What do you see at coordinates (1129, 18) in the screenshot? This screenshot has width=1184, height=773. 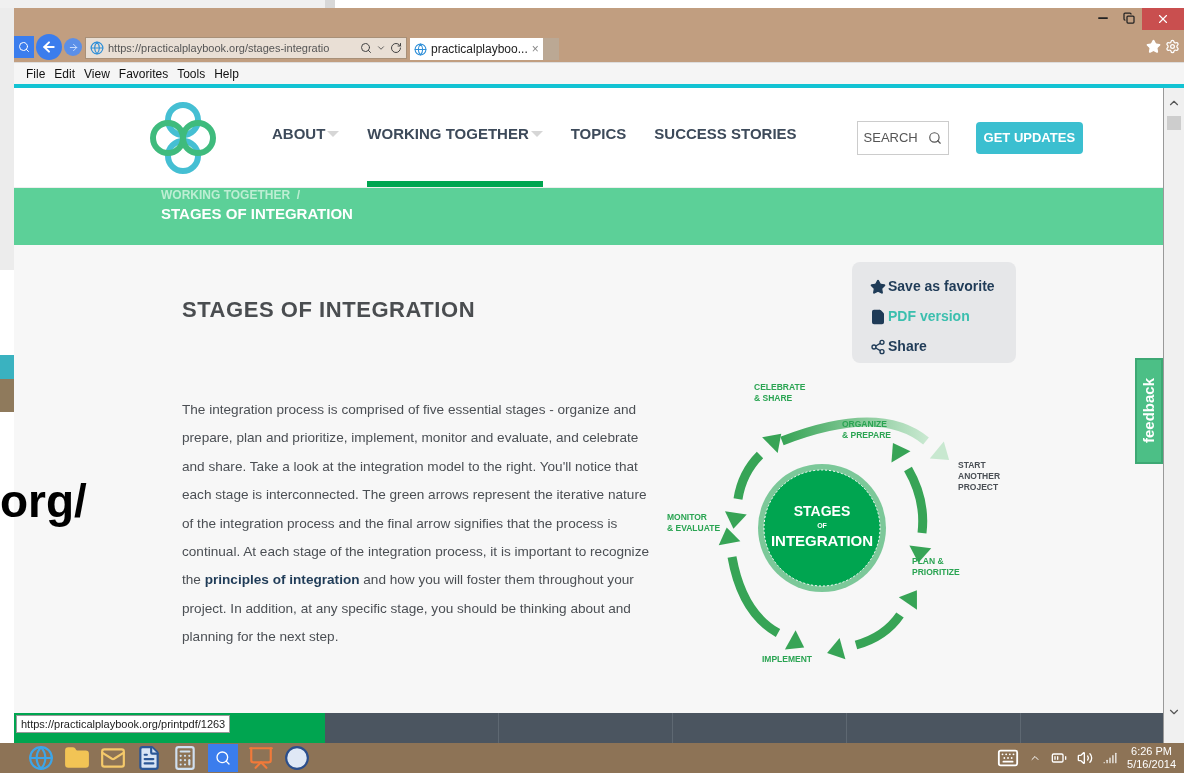 I see `restore-icon` at bounding box center [1129, 18].